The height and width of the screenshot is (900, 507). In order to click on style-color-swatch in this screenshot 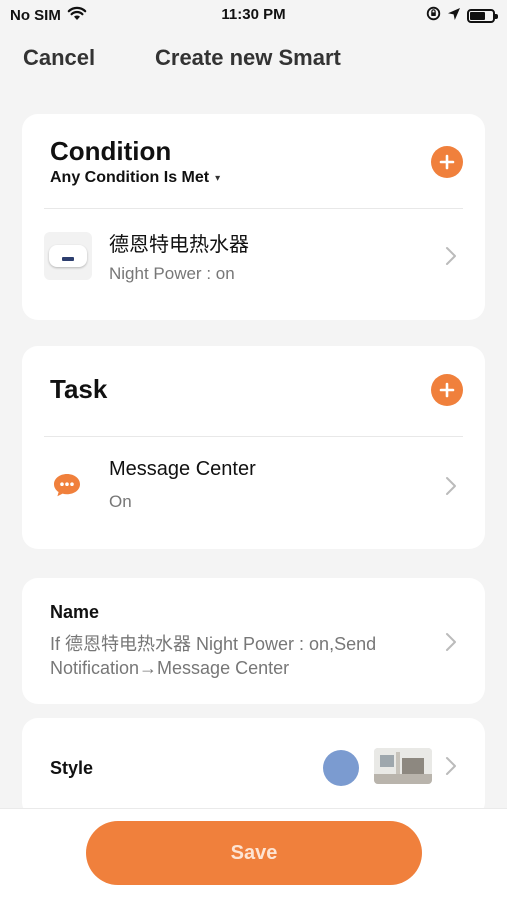, I will do `click(341, 768)`.